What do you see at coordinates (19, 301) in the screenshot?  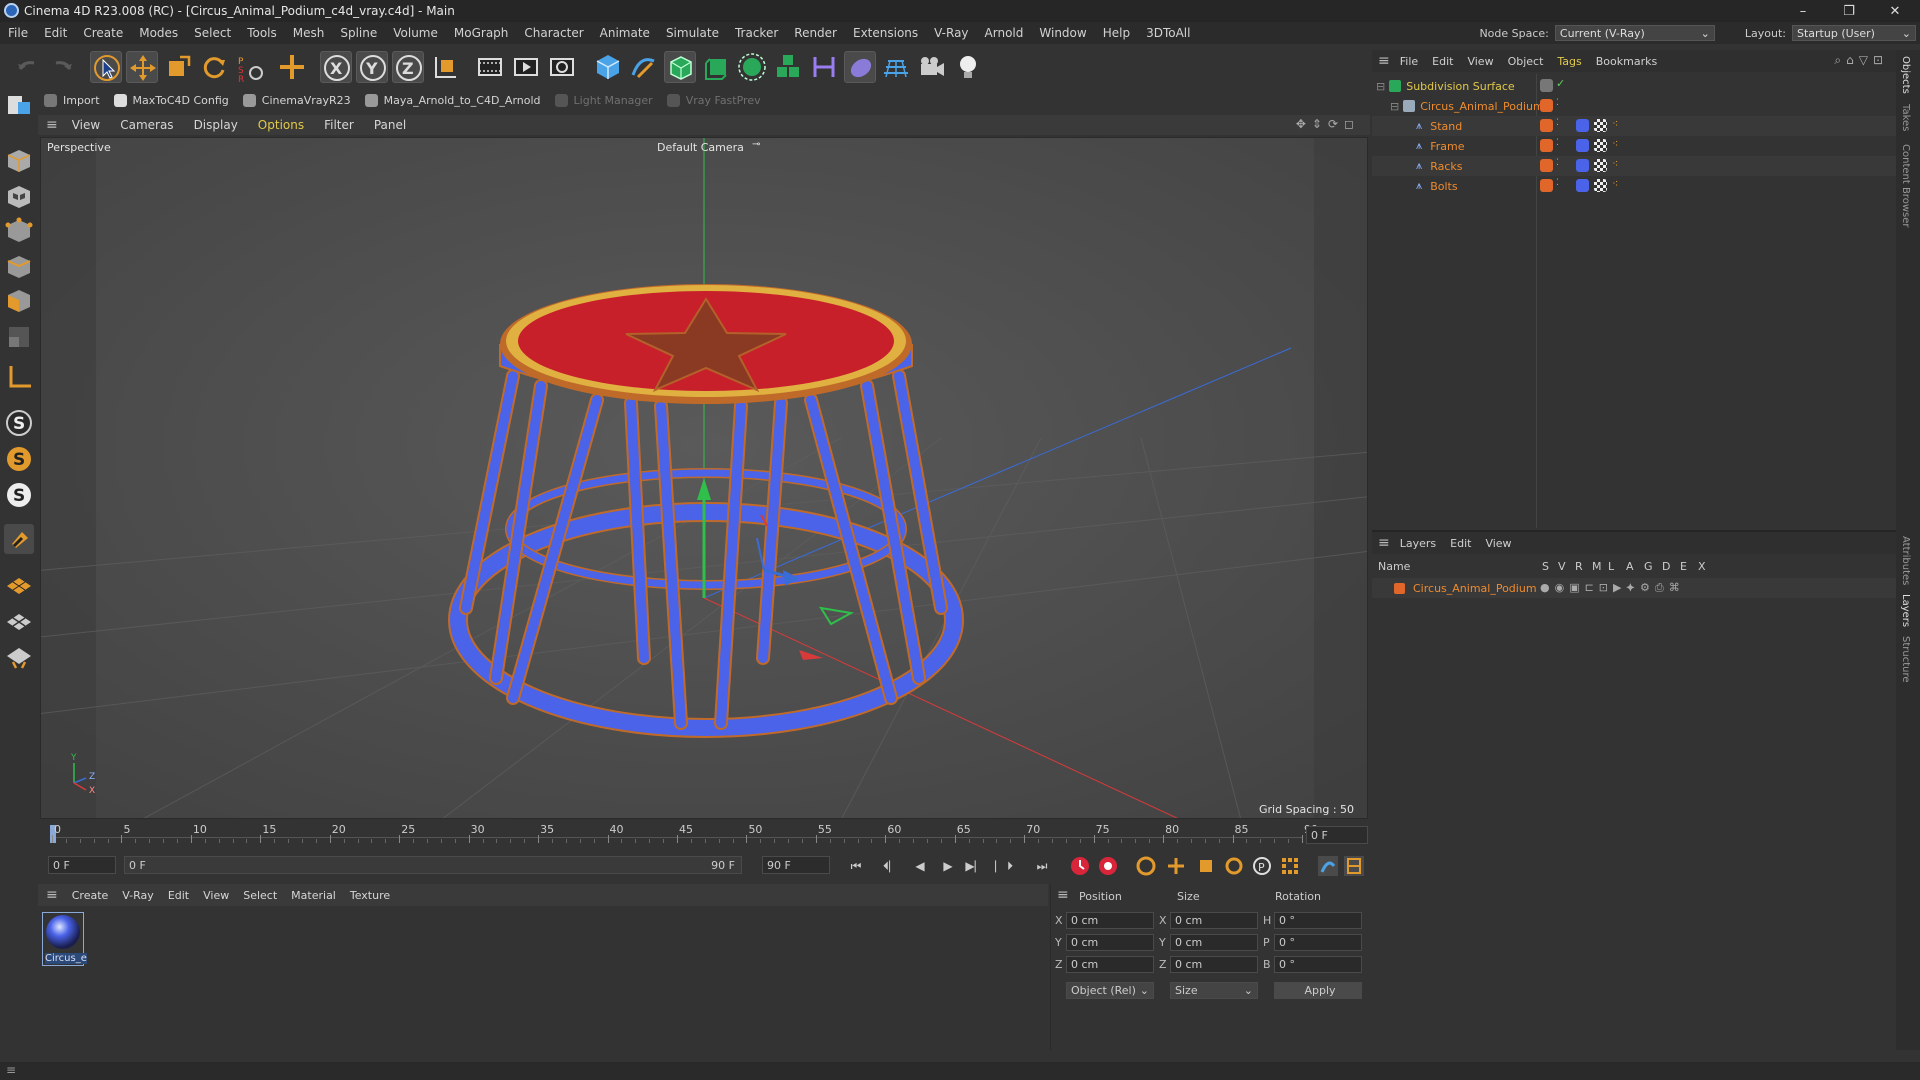 I see `polygons-mode-icon` at bounding box center [19, 301].